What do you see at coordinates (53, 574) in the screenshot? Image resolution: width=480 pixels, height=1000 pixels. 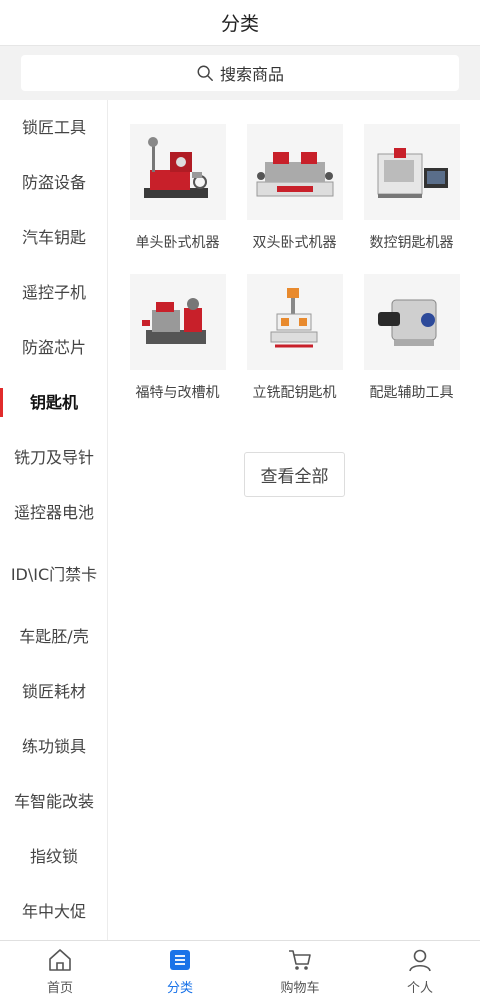 I see `sidebar-item-access-cards: ID\IC门禁卡` at bounding box center [53, 574].